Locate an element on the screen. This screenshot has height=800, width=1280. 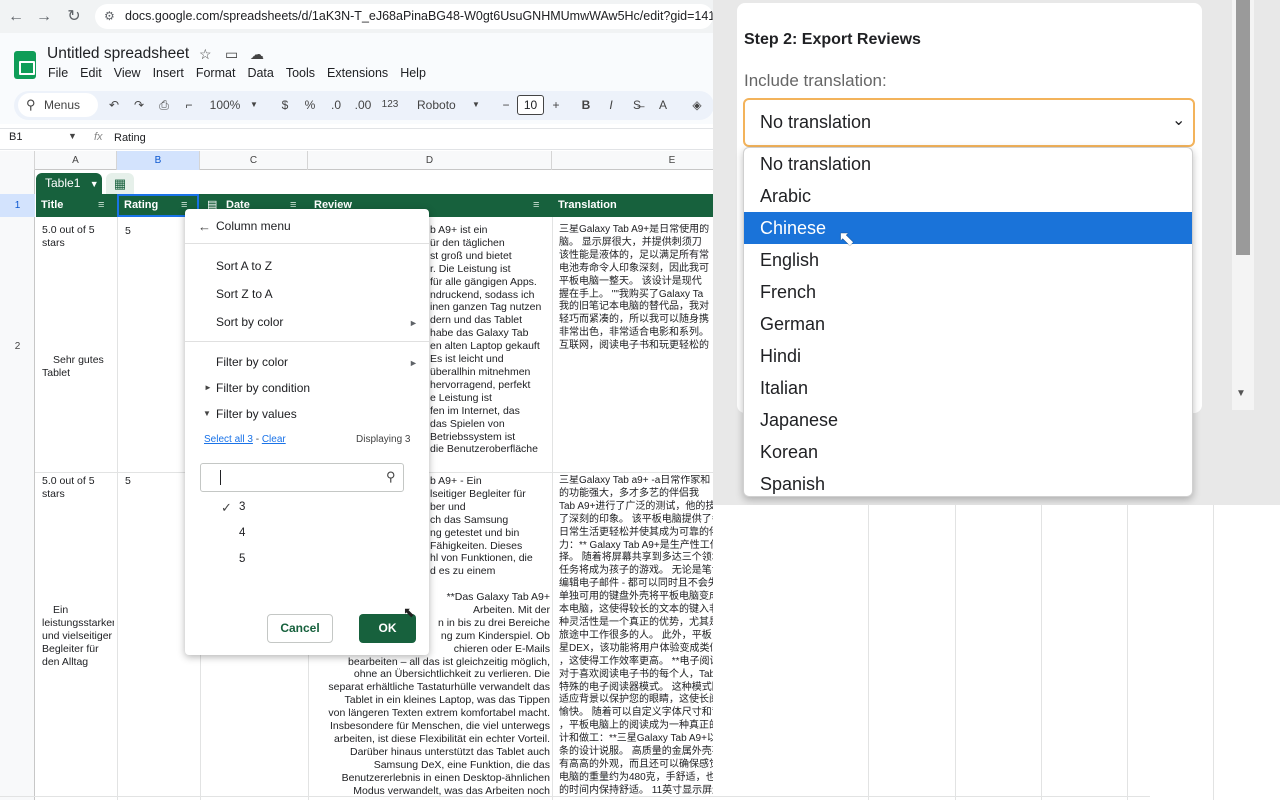
undo-icon: ↶ is located at coordinates (114, 105).